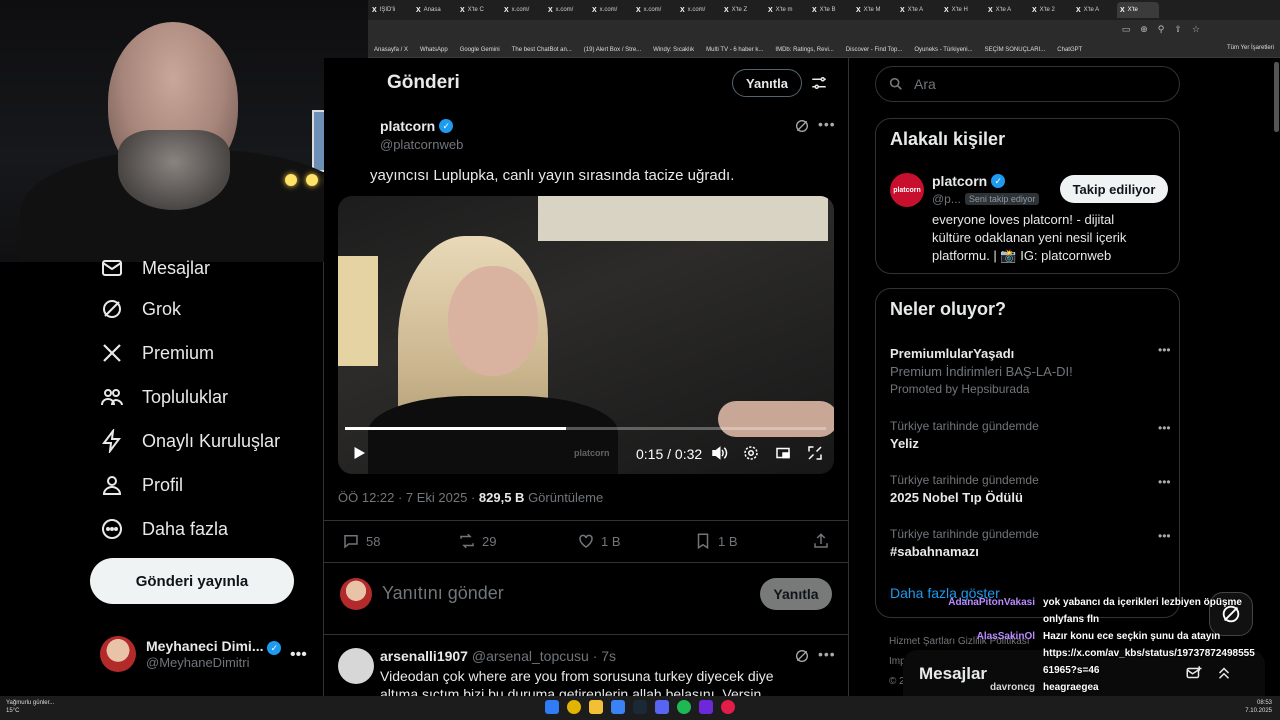 Image resolution: width=1280 pixels, height=720 pixels. What do you see at coordinates (574, 707) in the screenshot?
I see `chrome-icon` at bounding box center [574, 707].